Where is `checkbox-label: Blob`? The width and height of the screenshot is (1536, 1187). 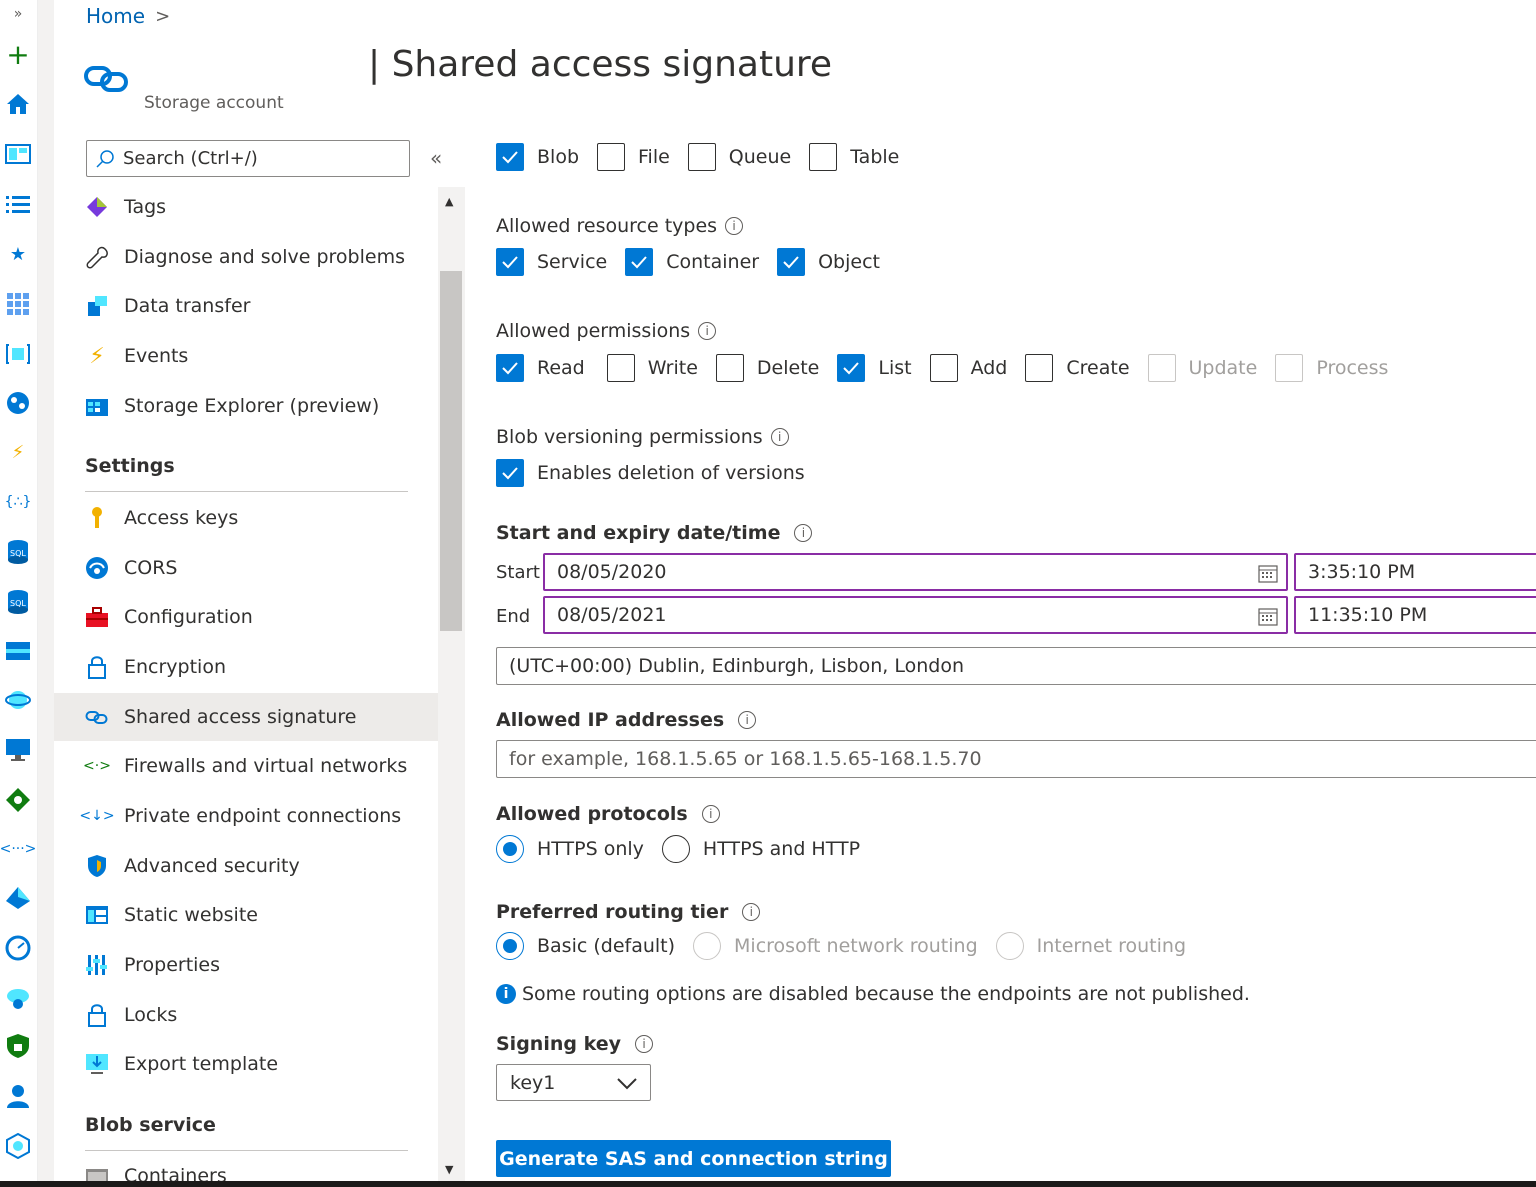
checkbox-label: Blob is located at coordinates (558, 157).